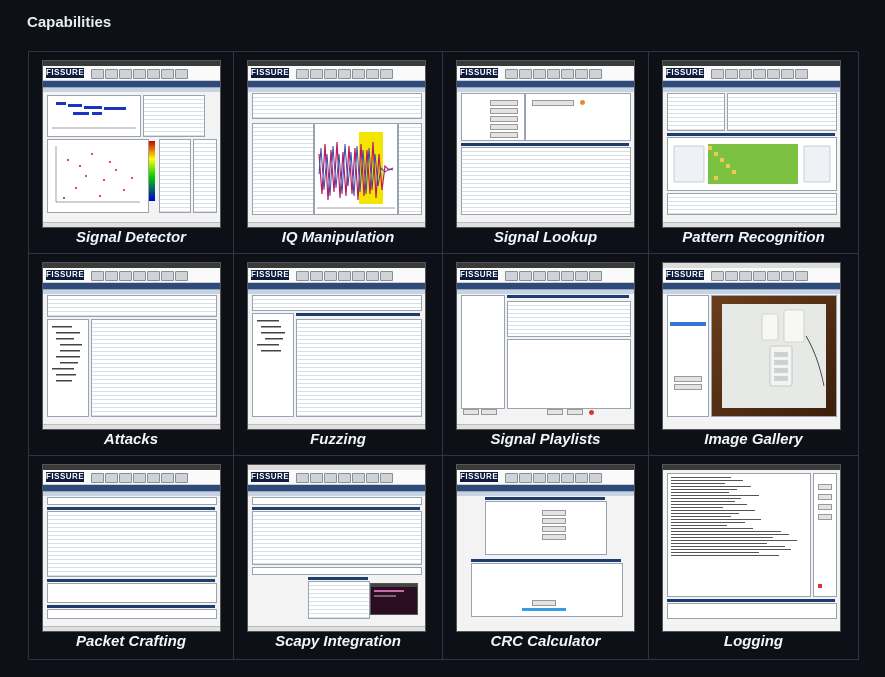 This screenshot has width=885, height=677. Describe the element at coordinates (131, 346) in the screenshot. I see `screenshot-attacks: FISSURE` at that location.